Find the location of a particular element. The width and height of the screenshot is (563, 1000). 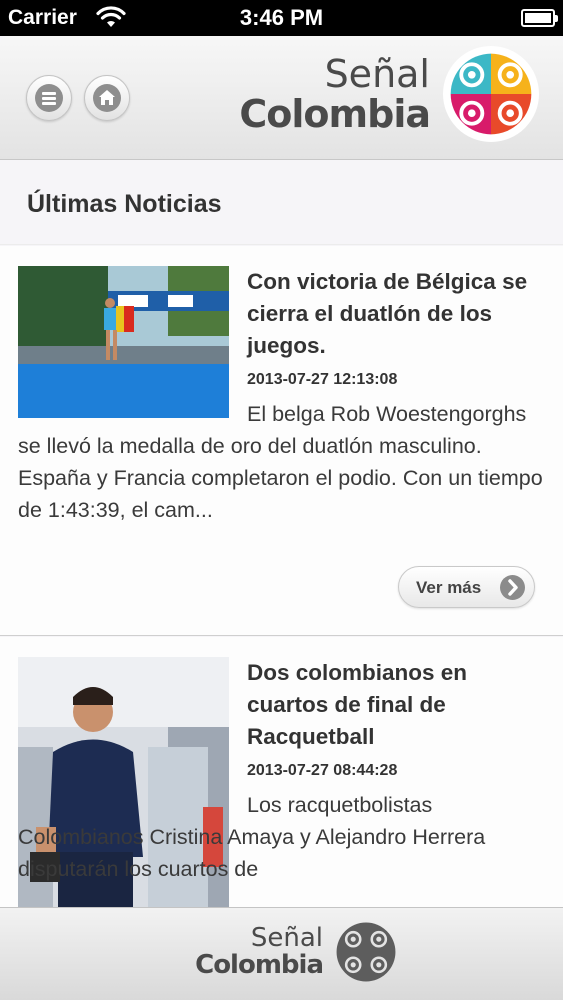

clock: 3:46 PM is located at coordinates (281, 17).